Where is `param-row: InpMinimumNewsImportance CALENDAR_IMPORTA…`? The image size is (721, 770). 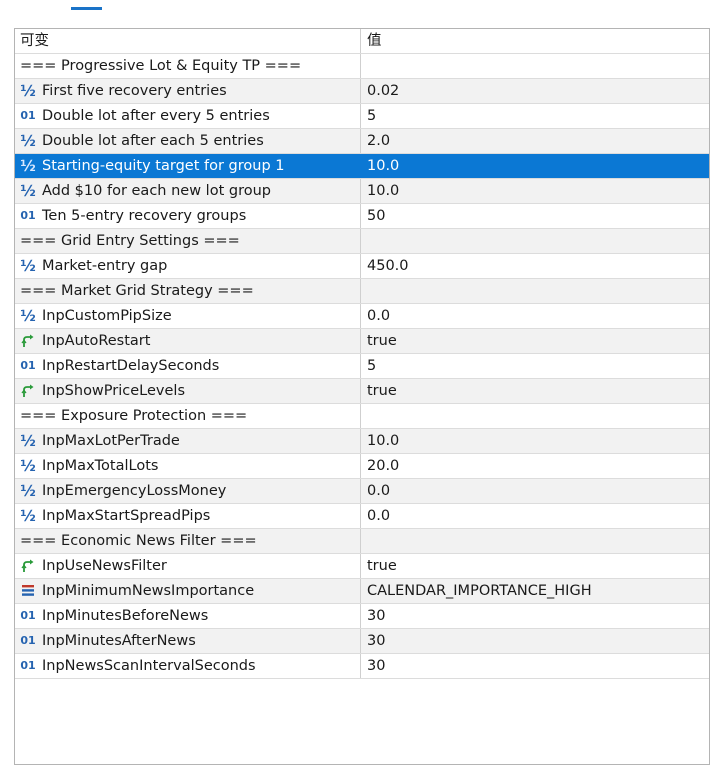
param-row: InpMinimumNewsImportance CALENDAR_IMPORTA… is located at coordinates (362, 591).